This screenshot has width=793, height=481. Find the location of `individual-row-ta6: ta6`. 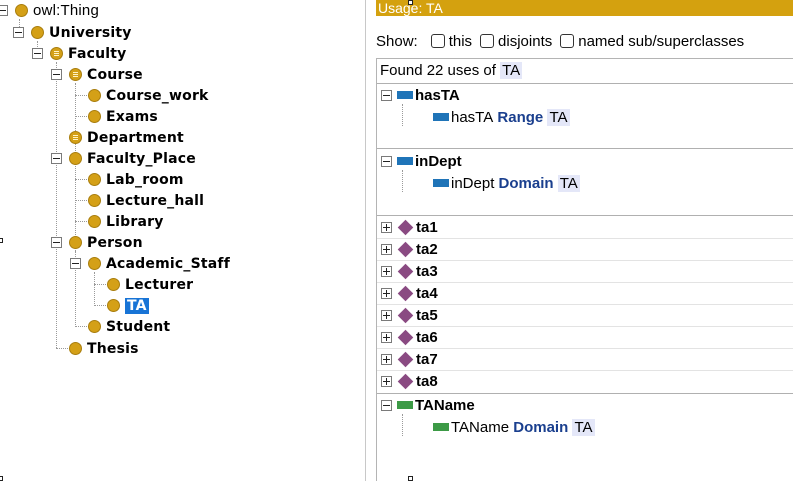

individual-row-ta6: ta6 is located at coordinates (409, 337).